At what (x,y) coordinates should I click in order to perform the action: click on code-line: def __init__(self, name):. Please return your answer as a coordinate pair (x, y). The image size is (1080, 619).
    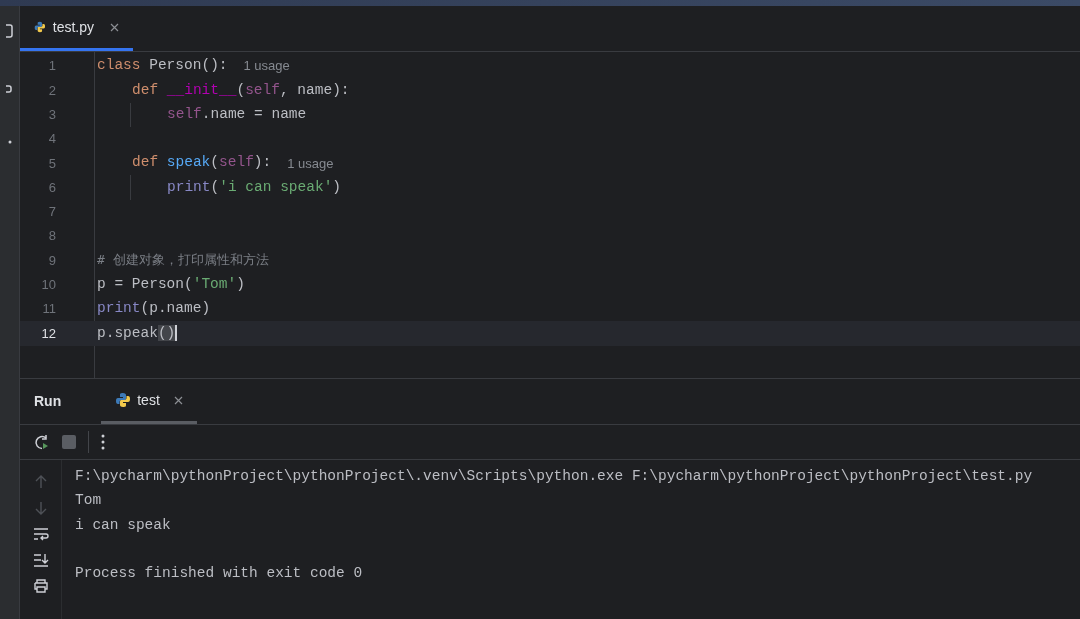
    Looking at the image, I should click on (241, 90).